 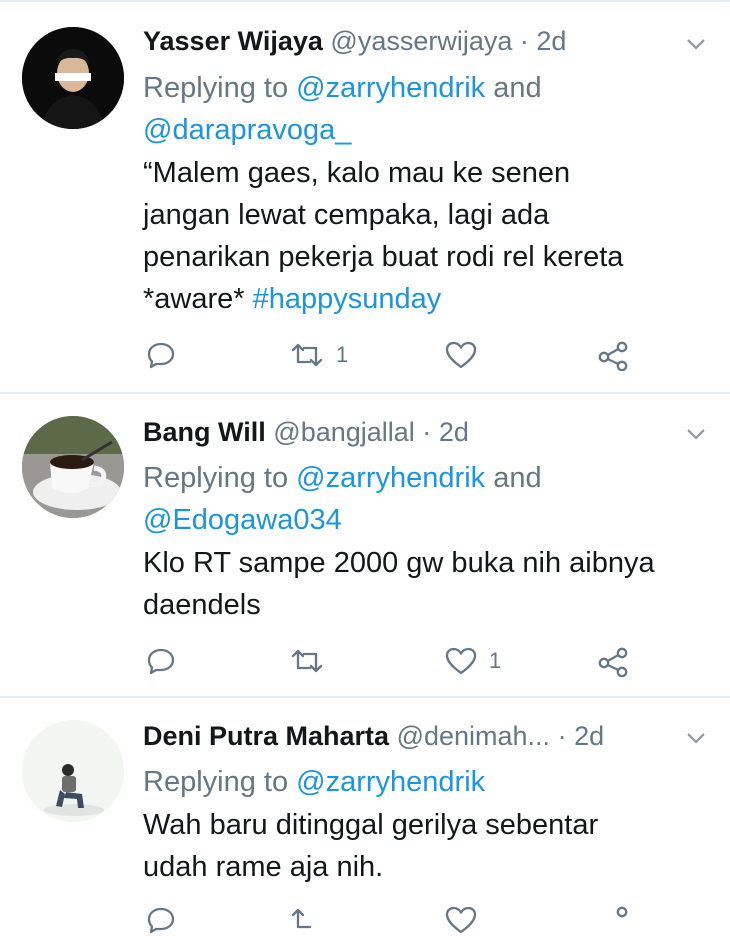 I want to click on tweet-text-line: Wah baru ditinggal gerilya sebentar, so click(x=371, y=825).